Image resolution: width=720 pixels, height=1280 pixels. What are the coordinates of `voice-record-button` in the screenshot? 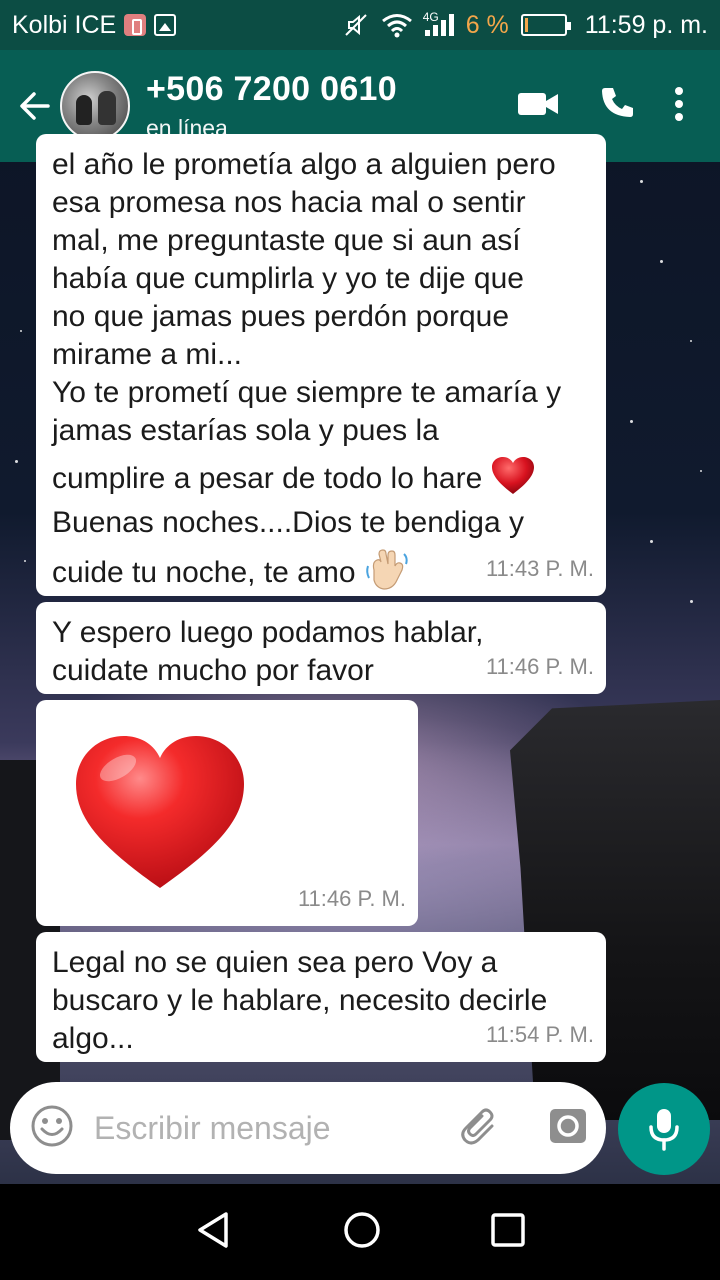 It's located at (664, 1129).